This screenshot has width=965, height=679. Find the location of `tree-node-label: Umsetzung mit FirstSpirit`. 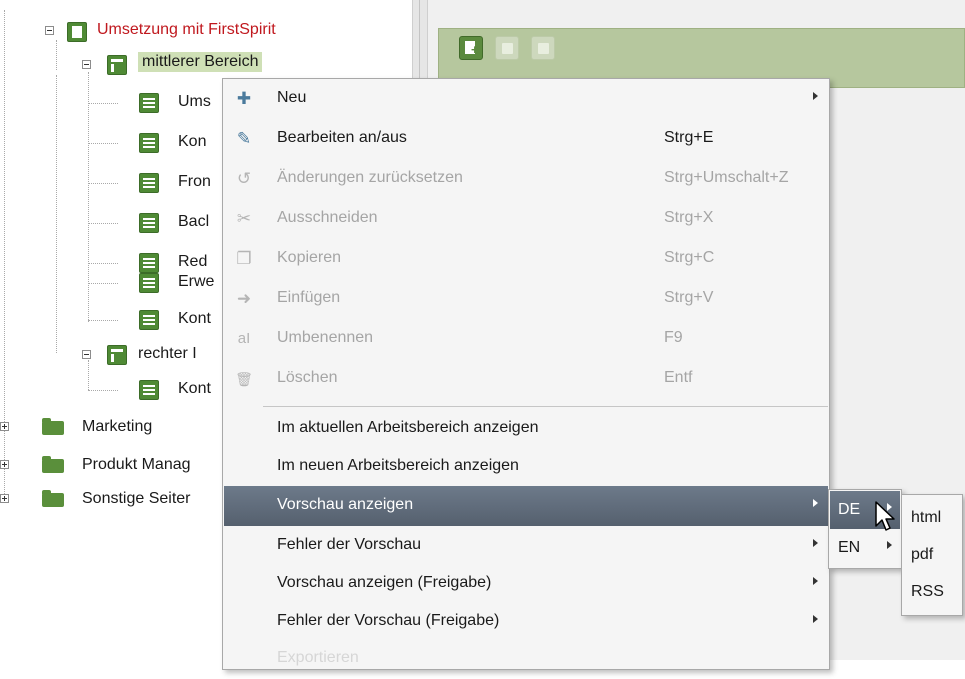

tree-node-label: Umsetzung mit FirstSpirit is located at coordinates (186, 29).